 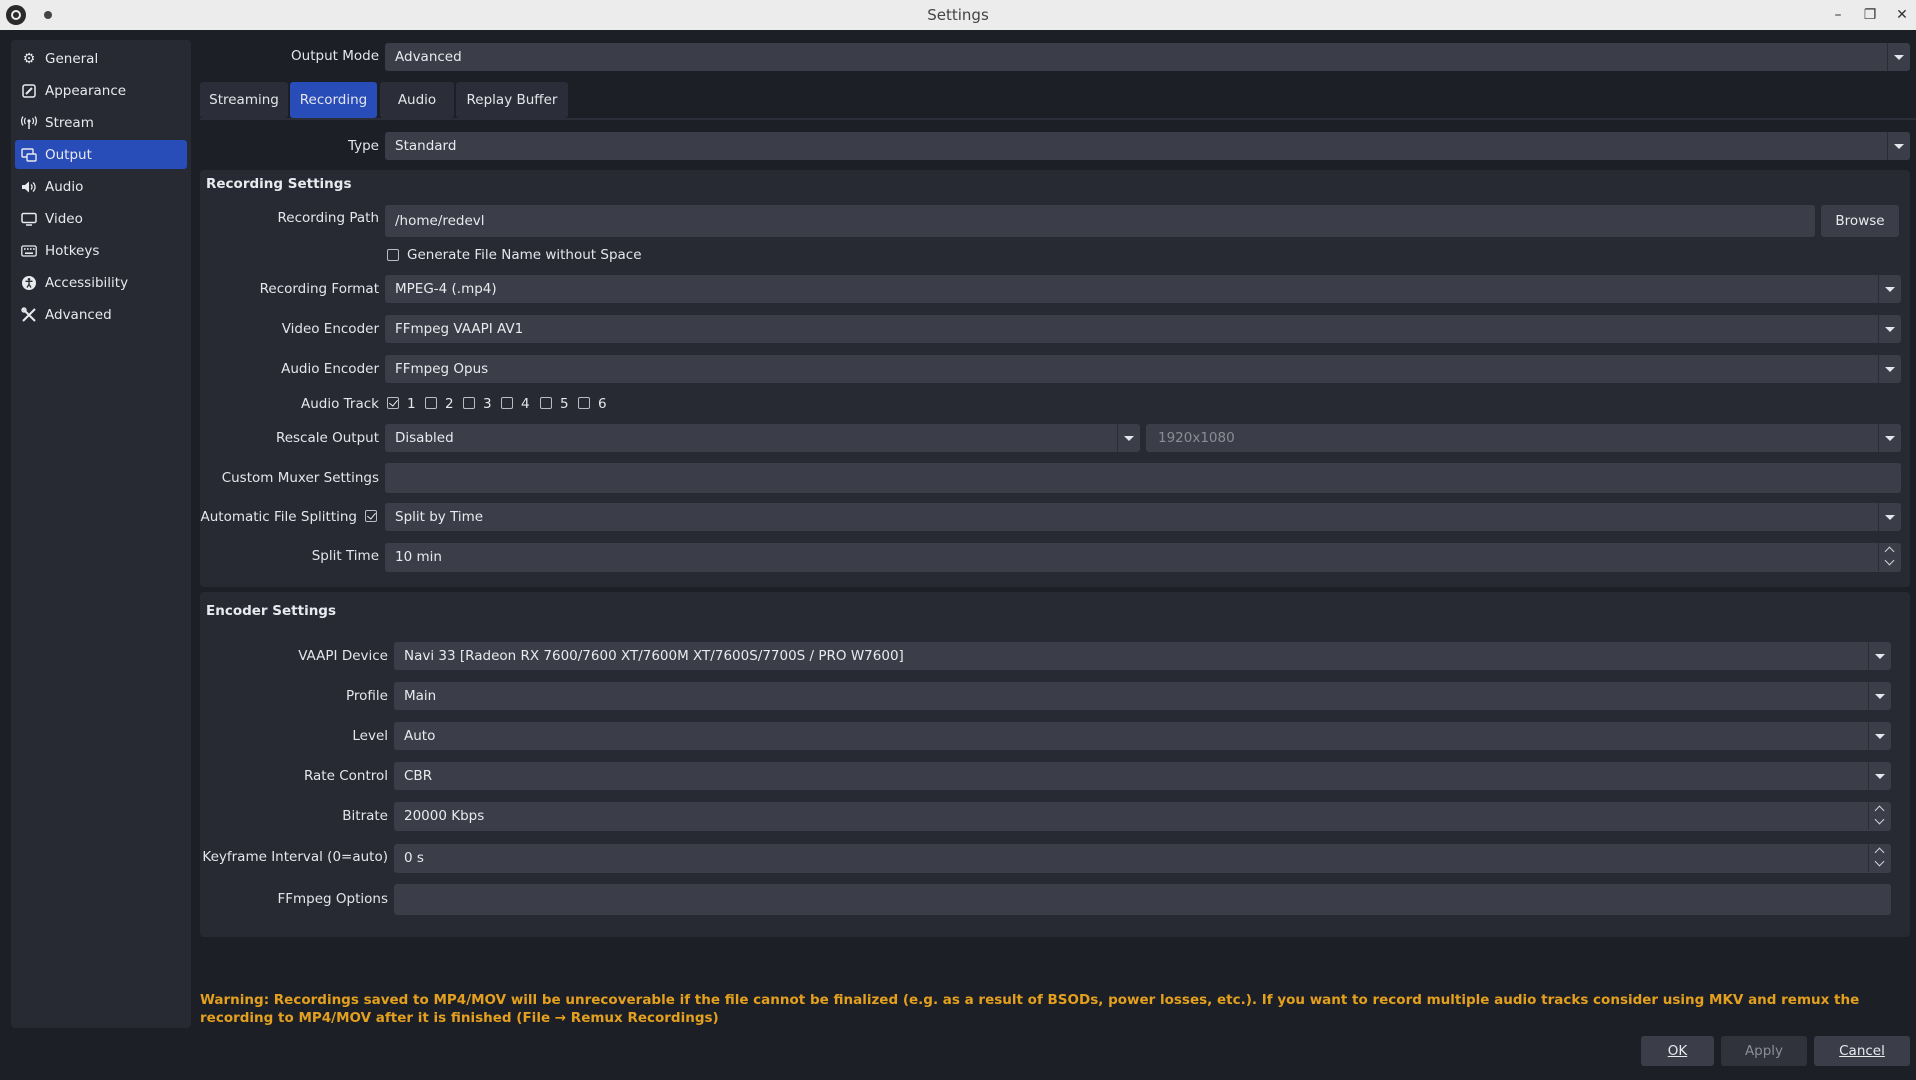 I want to click on auto-file-splitting-checkbox, so click(x=371, y=516).